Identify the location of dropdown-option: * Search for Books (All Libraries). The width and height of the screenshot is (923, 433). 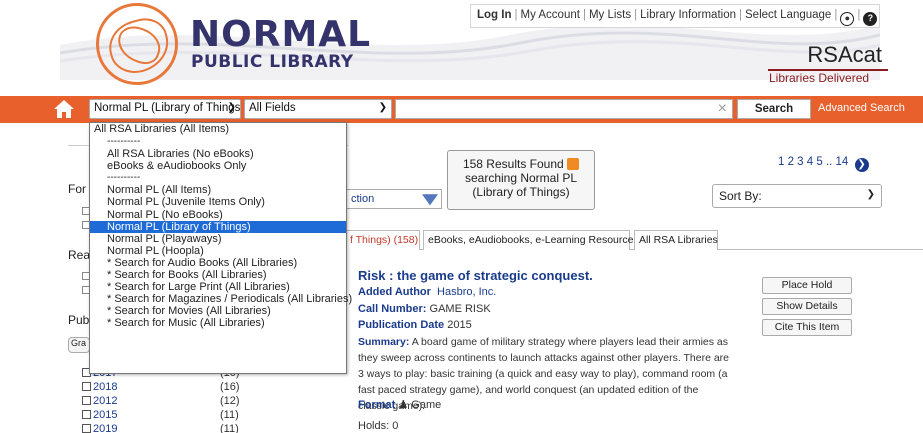
(218, 275).